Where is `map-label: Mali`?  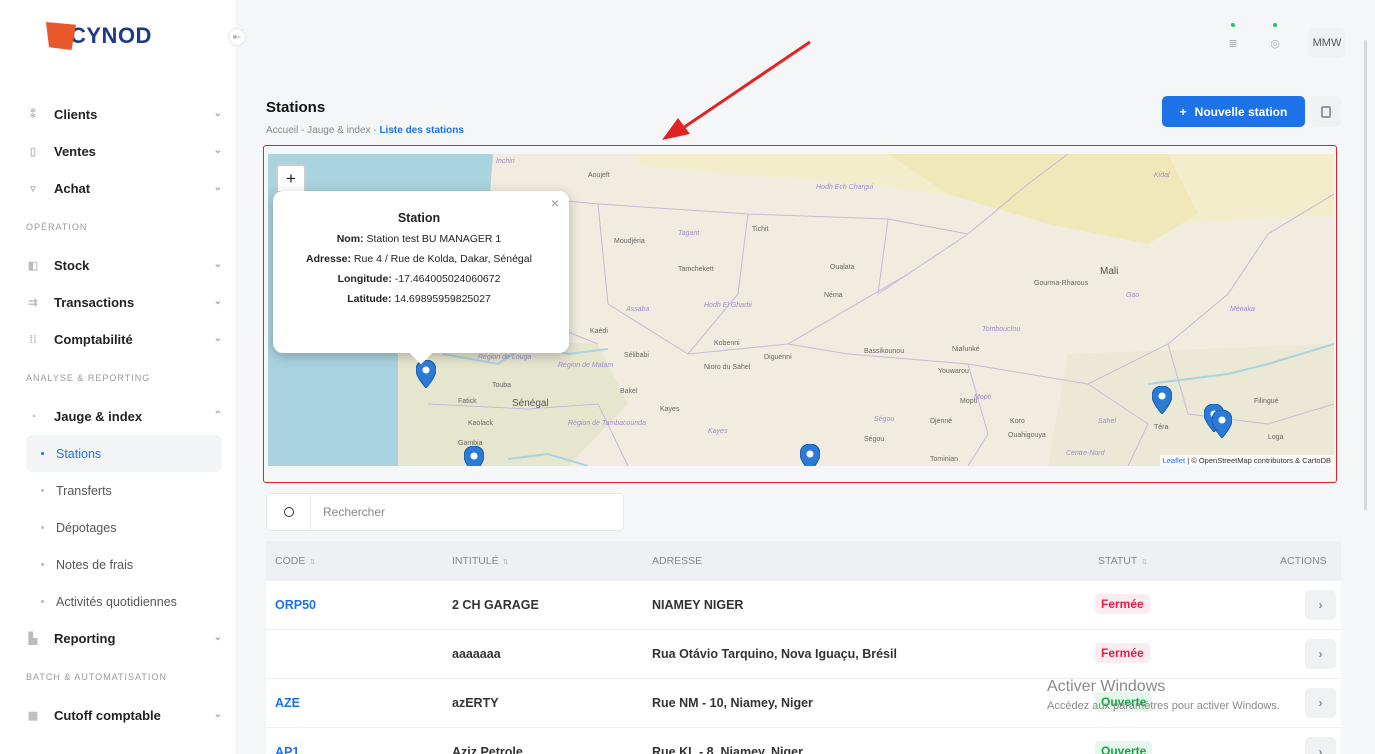 map-label: Mali is located at coordinates (1109, 271).